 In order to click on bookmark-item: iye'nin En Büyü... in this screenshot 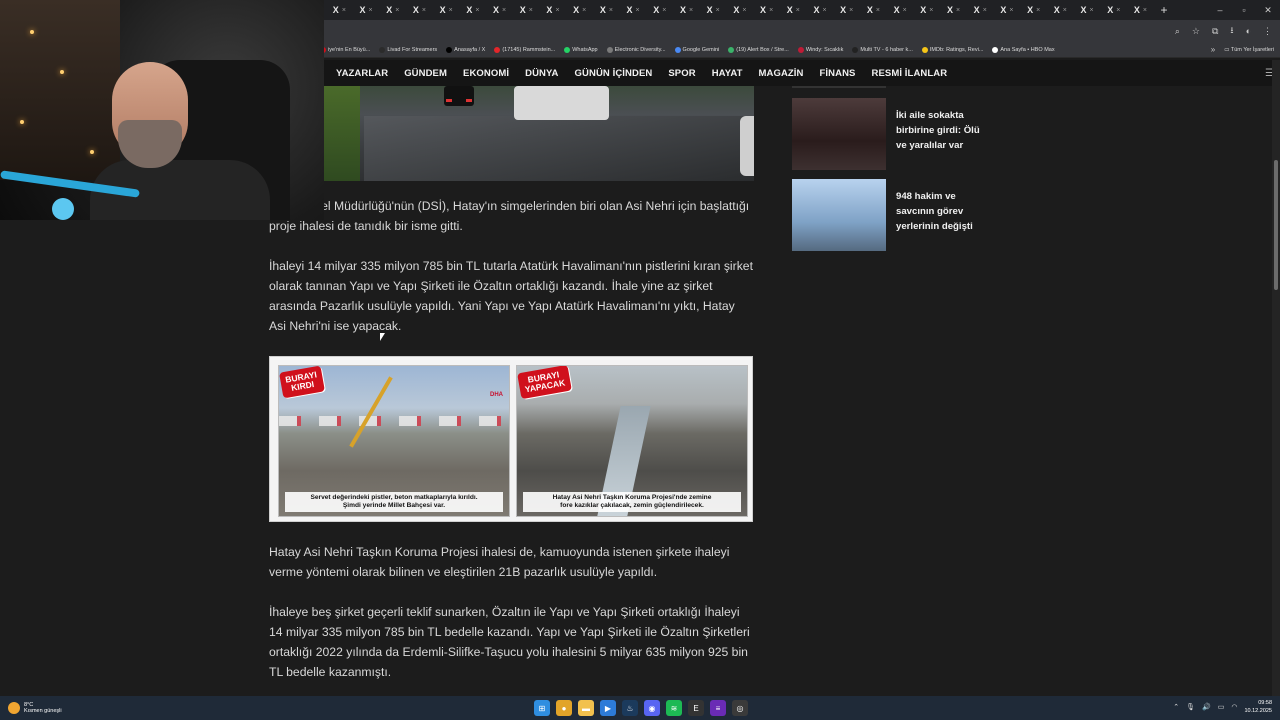, I will do `click(345, 49)`.